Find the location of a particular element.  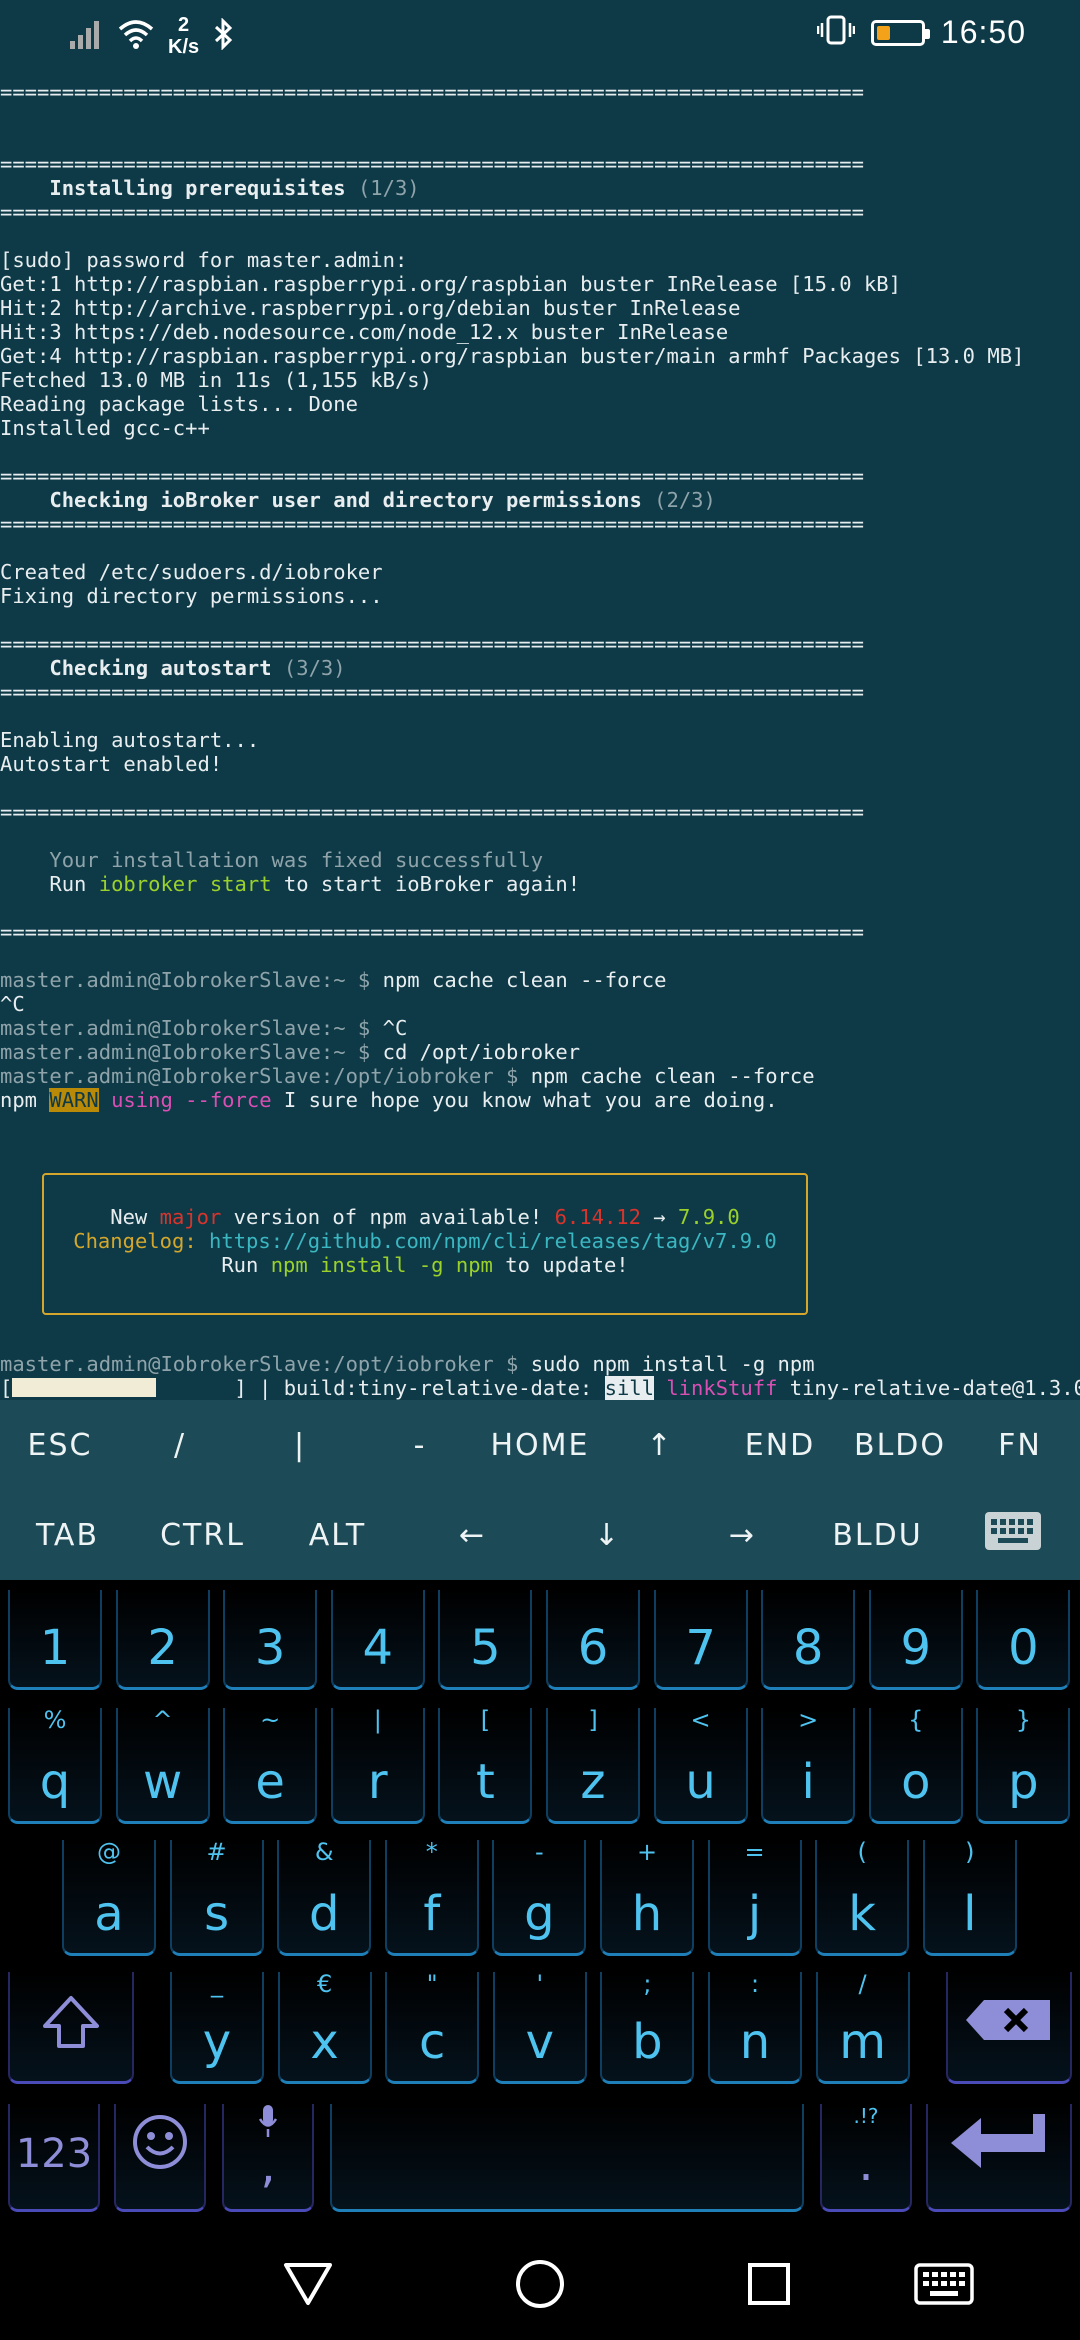

key-secondary-label: " is located at coordinates (432, 1984).